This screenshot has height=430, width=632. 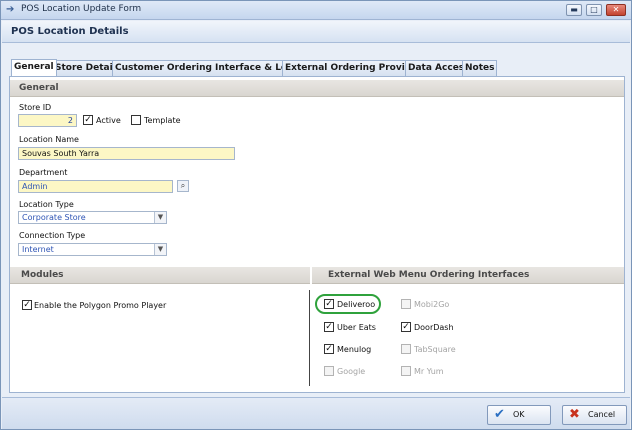 I want to click on promo-player-label: Enable the Polygon Promo Player, so click(x=100, y=305).